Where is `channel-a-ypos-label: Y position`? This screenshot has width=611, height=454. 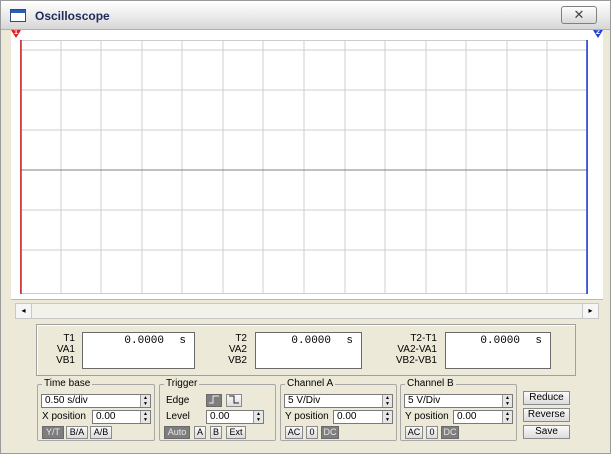
channel-a-ypos-label: Y position is located at coordinates (307, 416).